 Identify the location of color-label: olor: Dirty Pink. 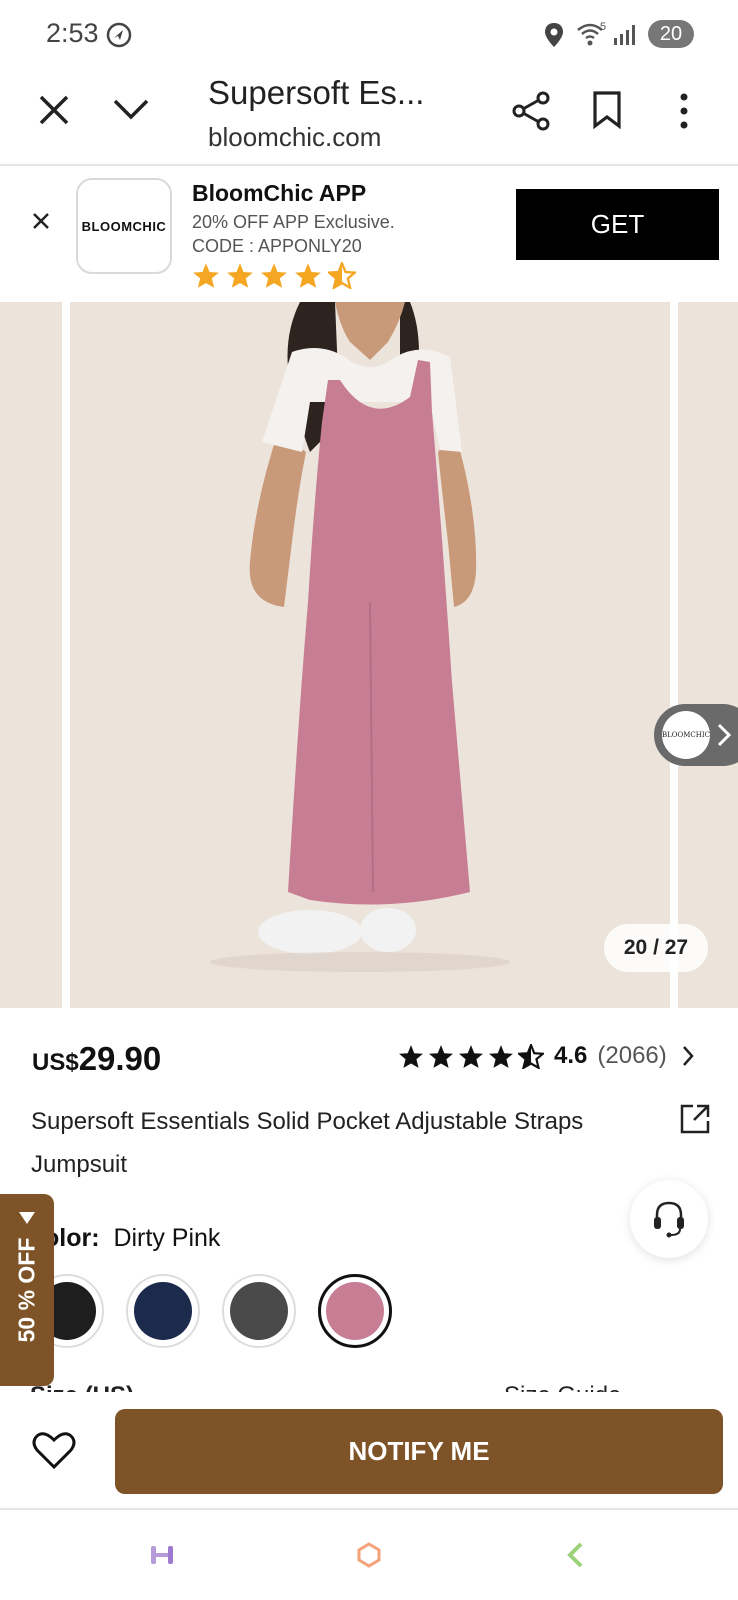
(132, 1238).